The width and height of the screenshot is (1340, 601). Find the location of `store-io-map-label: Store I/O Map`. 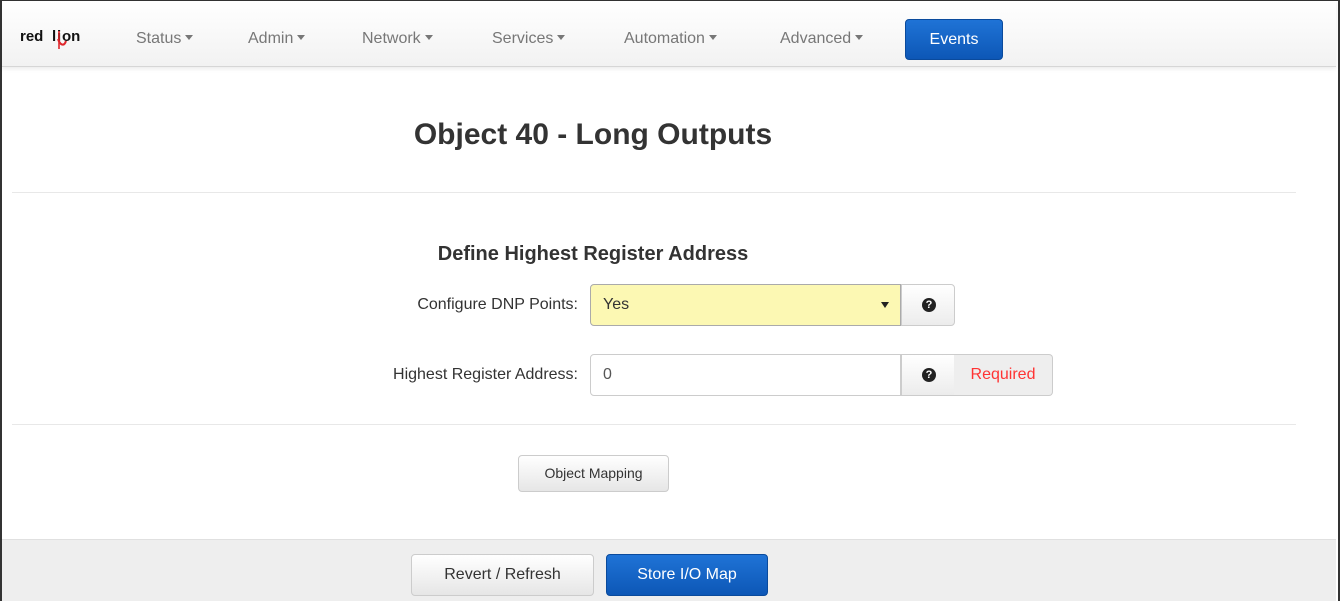

store-io-map-label: Store I/O Map is located at coordinates (687, 574).